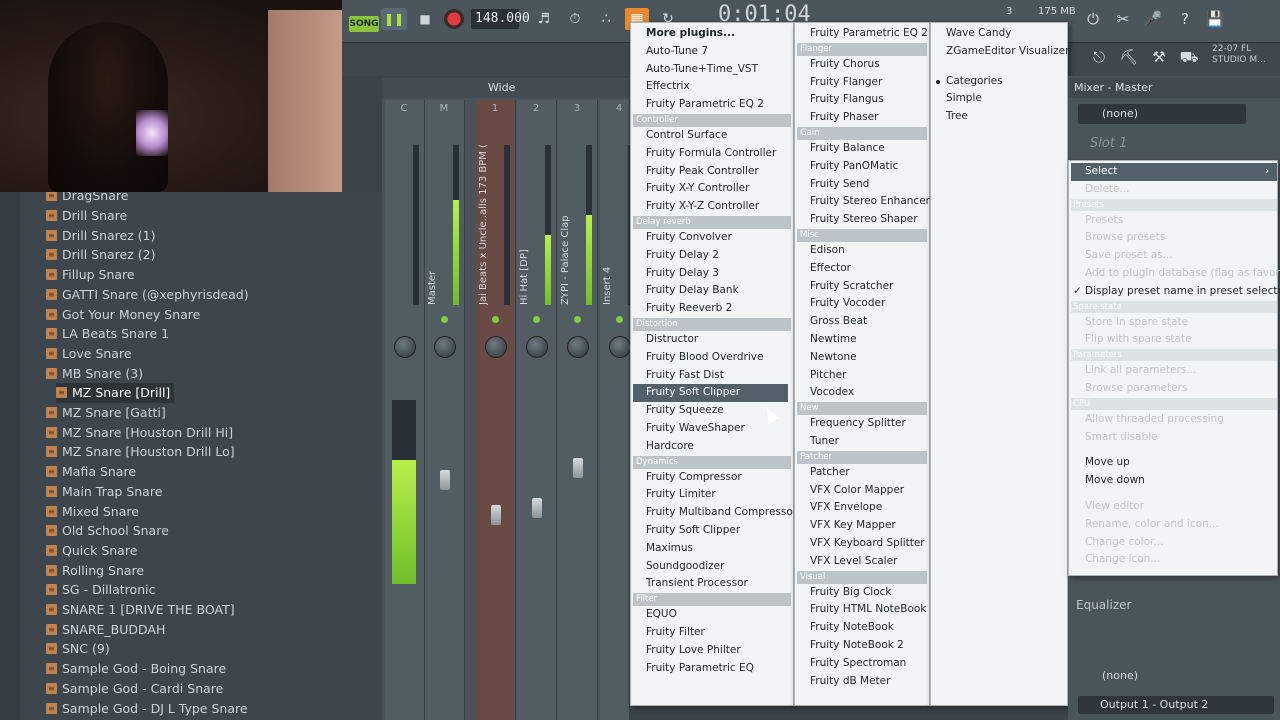 This screenshot has width=1280, height=720. I want to click on browser-item: ≡ SG - Dillatronic, so click(100, 590).